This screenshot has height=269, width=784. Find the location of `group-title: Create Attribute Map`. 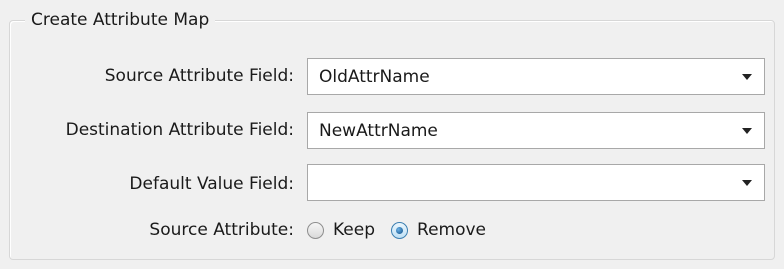

group-title: Create Attribute Map is located at coordinates (120, 20).